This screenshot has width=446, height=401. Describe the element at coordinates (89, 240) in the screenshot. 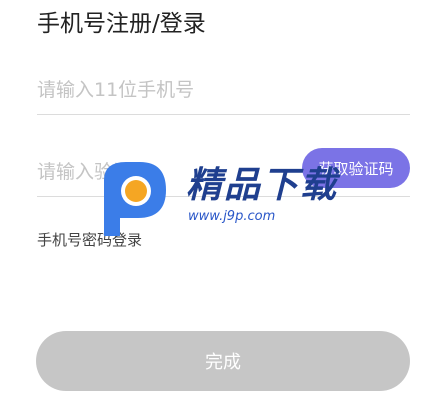

I see `password-login-link: 手机号密码登录` at that location.